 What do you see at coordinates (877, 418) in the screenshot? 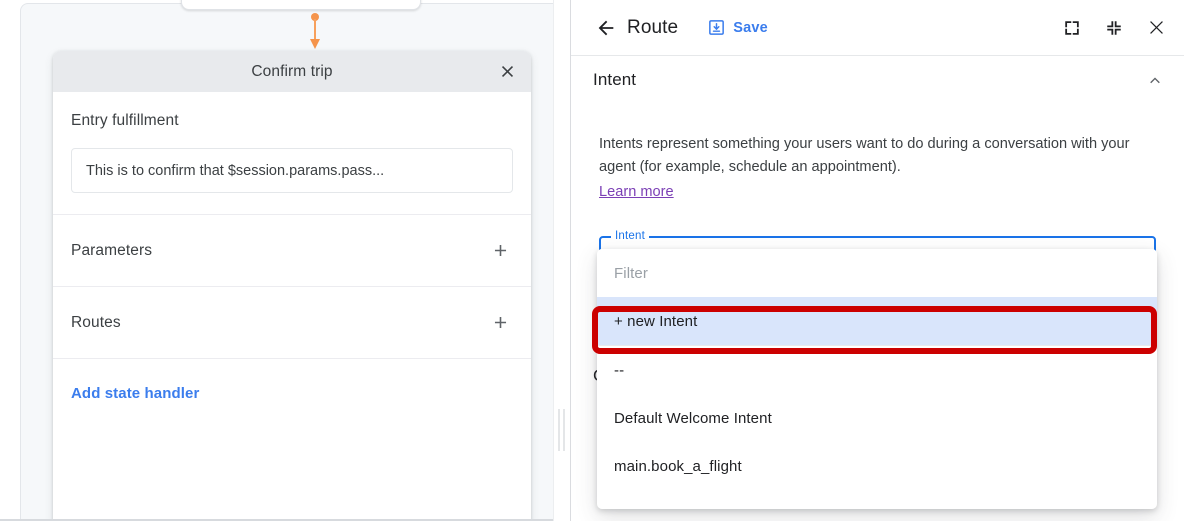
I see `dropdown-option-default-welcome-intent: Default Welcome Intent` at bounding box center [877, 418].